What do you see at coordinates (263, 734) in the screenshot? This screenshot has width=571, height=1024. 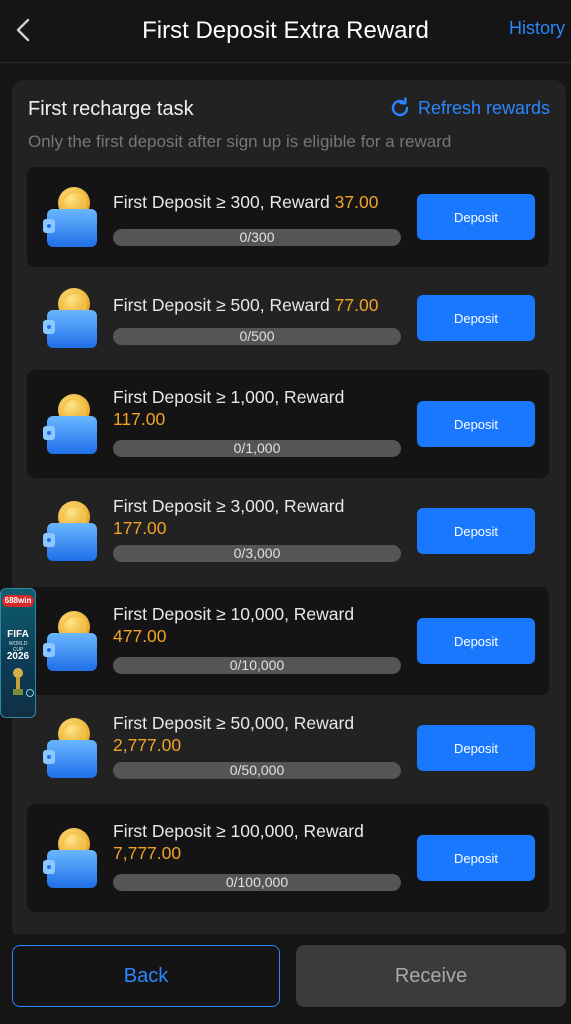 I see `task-label: First Deposit ≥ 50,000, Reward 2,777.00` at bounding box center [263, 734].